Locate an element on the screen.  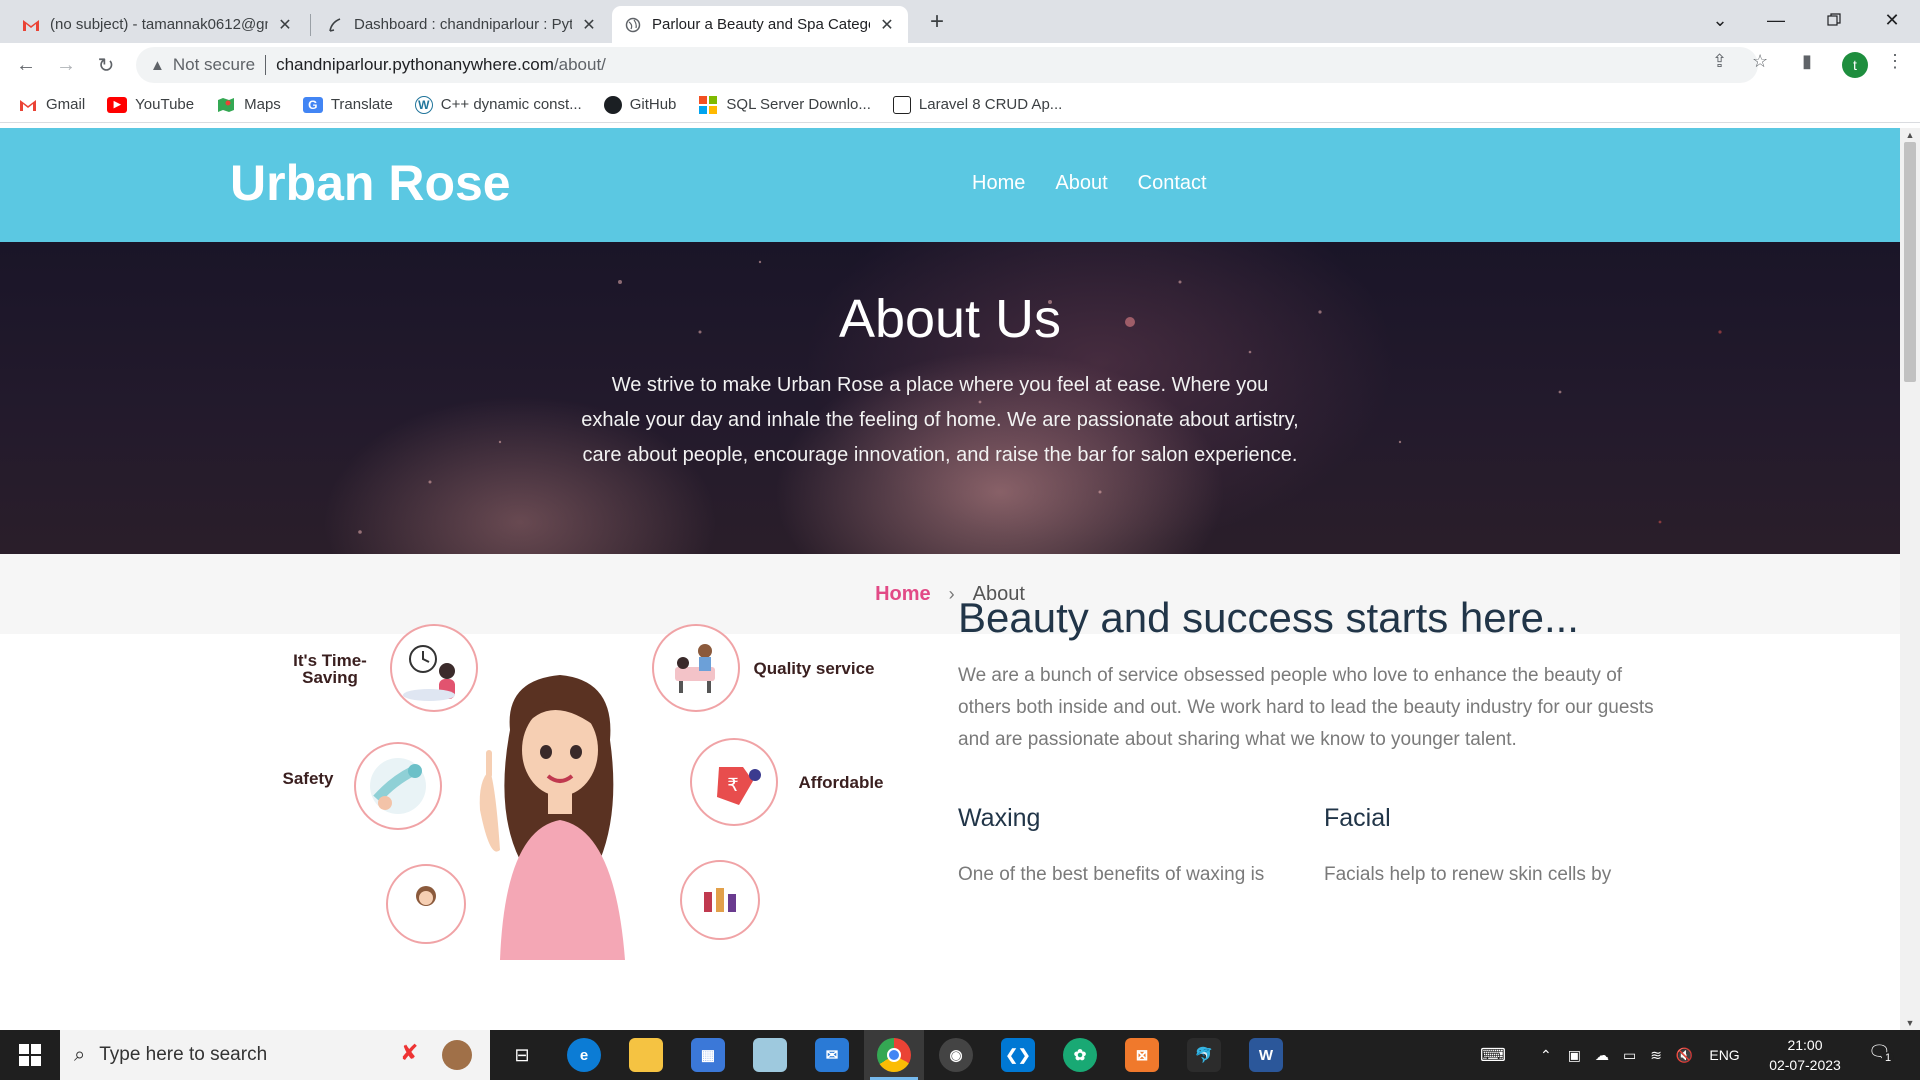
chatgpt-icon: ✿ is located at coordinates (1080, 1055).